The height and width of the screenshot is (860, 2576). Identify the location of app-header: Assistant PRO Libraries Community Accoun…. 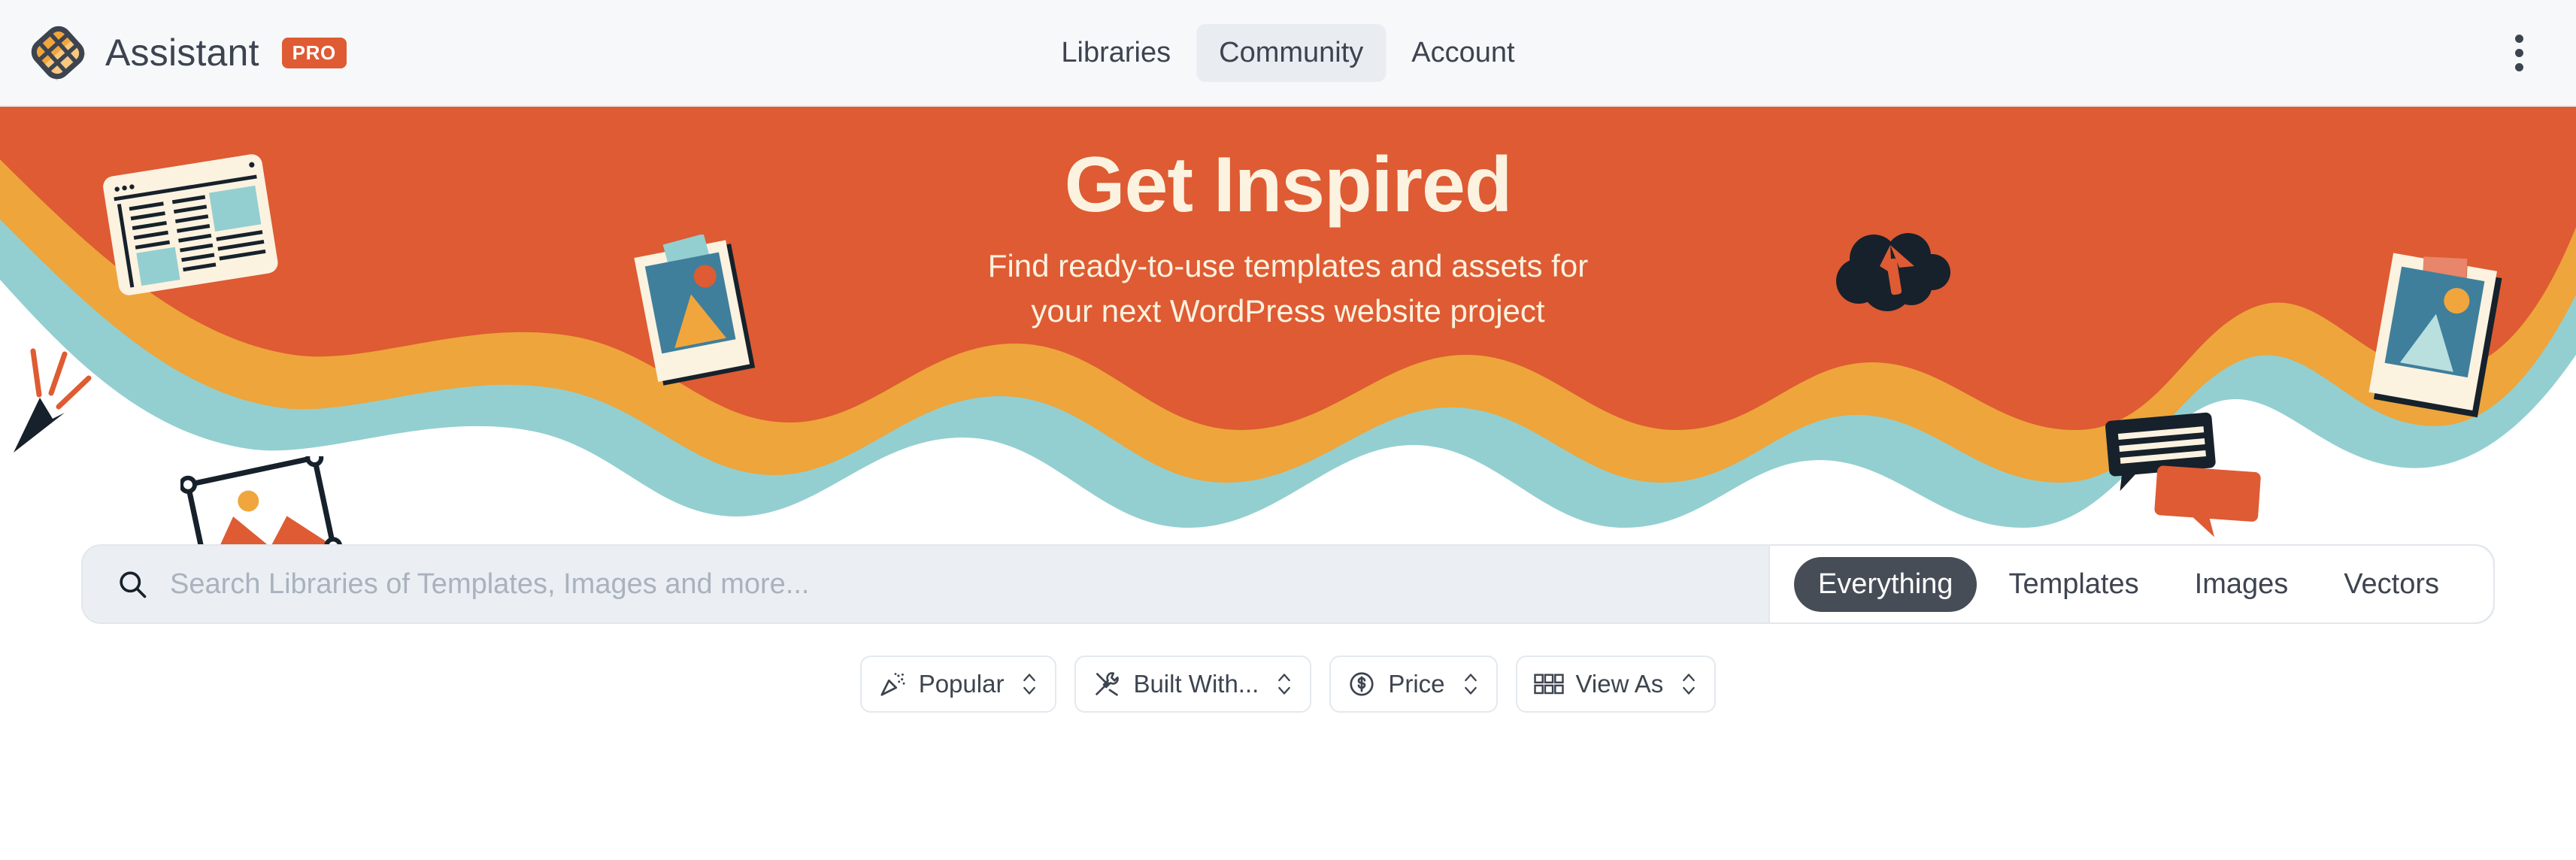
(1288, 53).